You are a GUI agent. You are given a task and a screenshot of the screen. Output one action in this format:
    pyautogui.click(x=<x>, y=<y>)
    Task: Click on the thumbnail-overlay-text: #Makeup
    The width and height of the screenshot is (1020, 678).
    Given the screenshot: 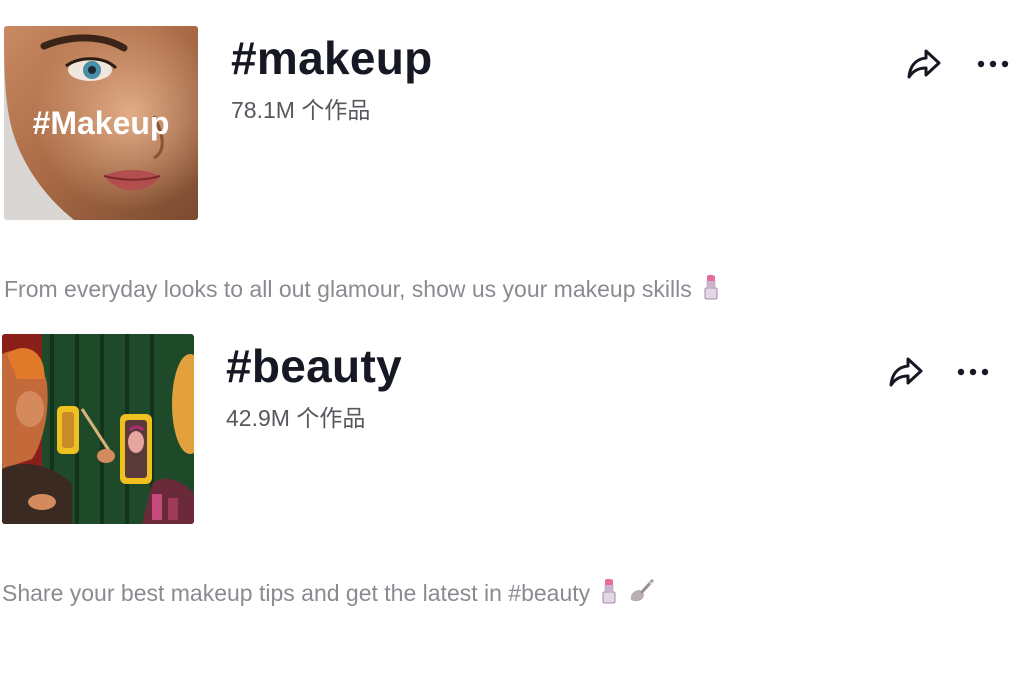 What is the action you would take?
    pyautogui.click(x=101, y=123)
    